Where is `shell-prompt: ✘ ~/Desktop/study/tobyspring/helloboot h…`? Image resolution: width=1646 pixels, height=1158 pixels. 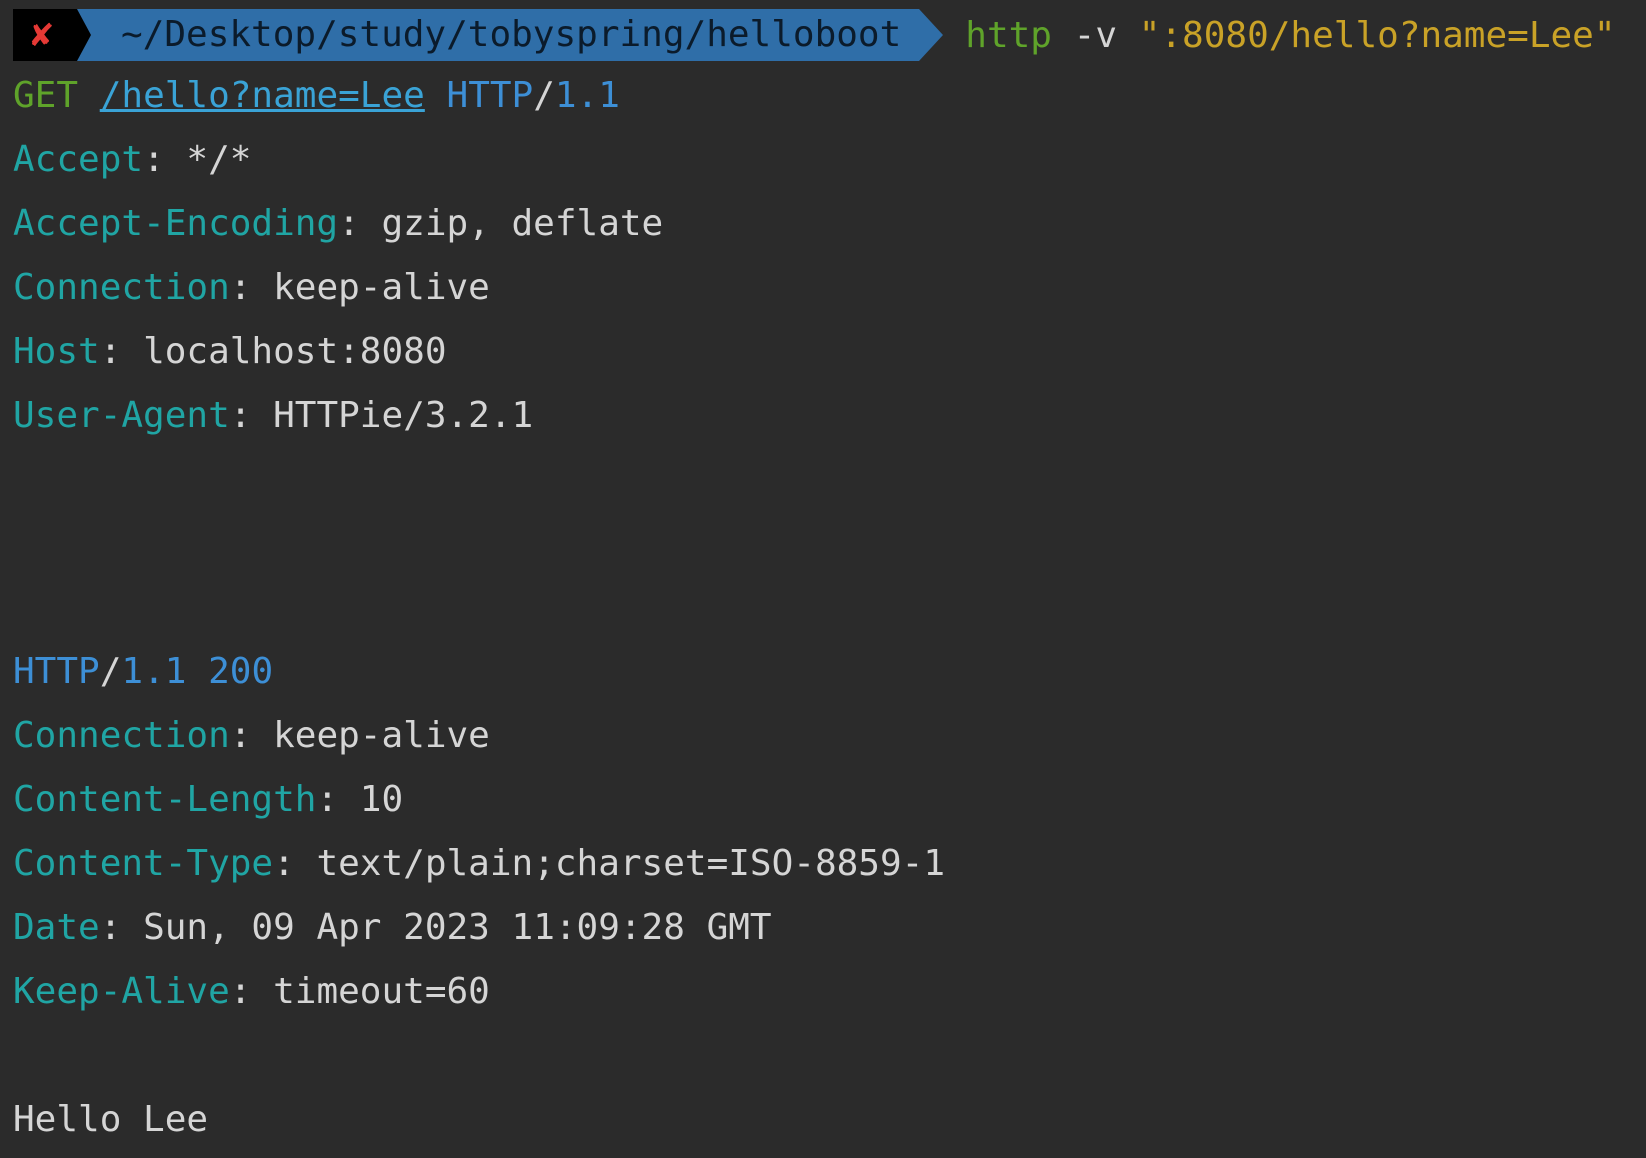
shell-prompt: ✘ ~/Desktop/study/tobyspring/helloboot h… is located at coordinates (829, 35).